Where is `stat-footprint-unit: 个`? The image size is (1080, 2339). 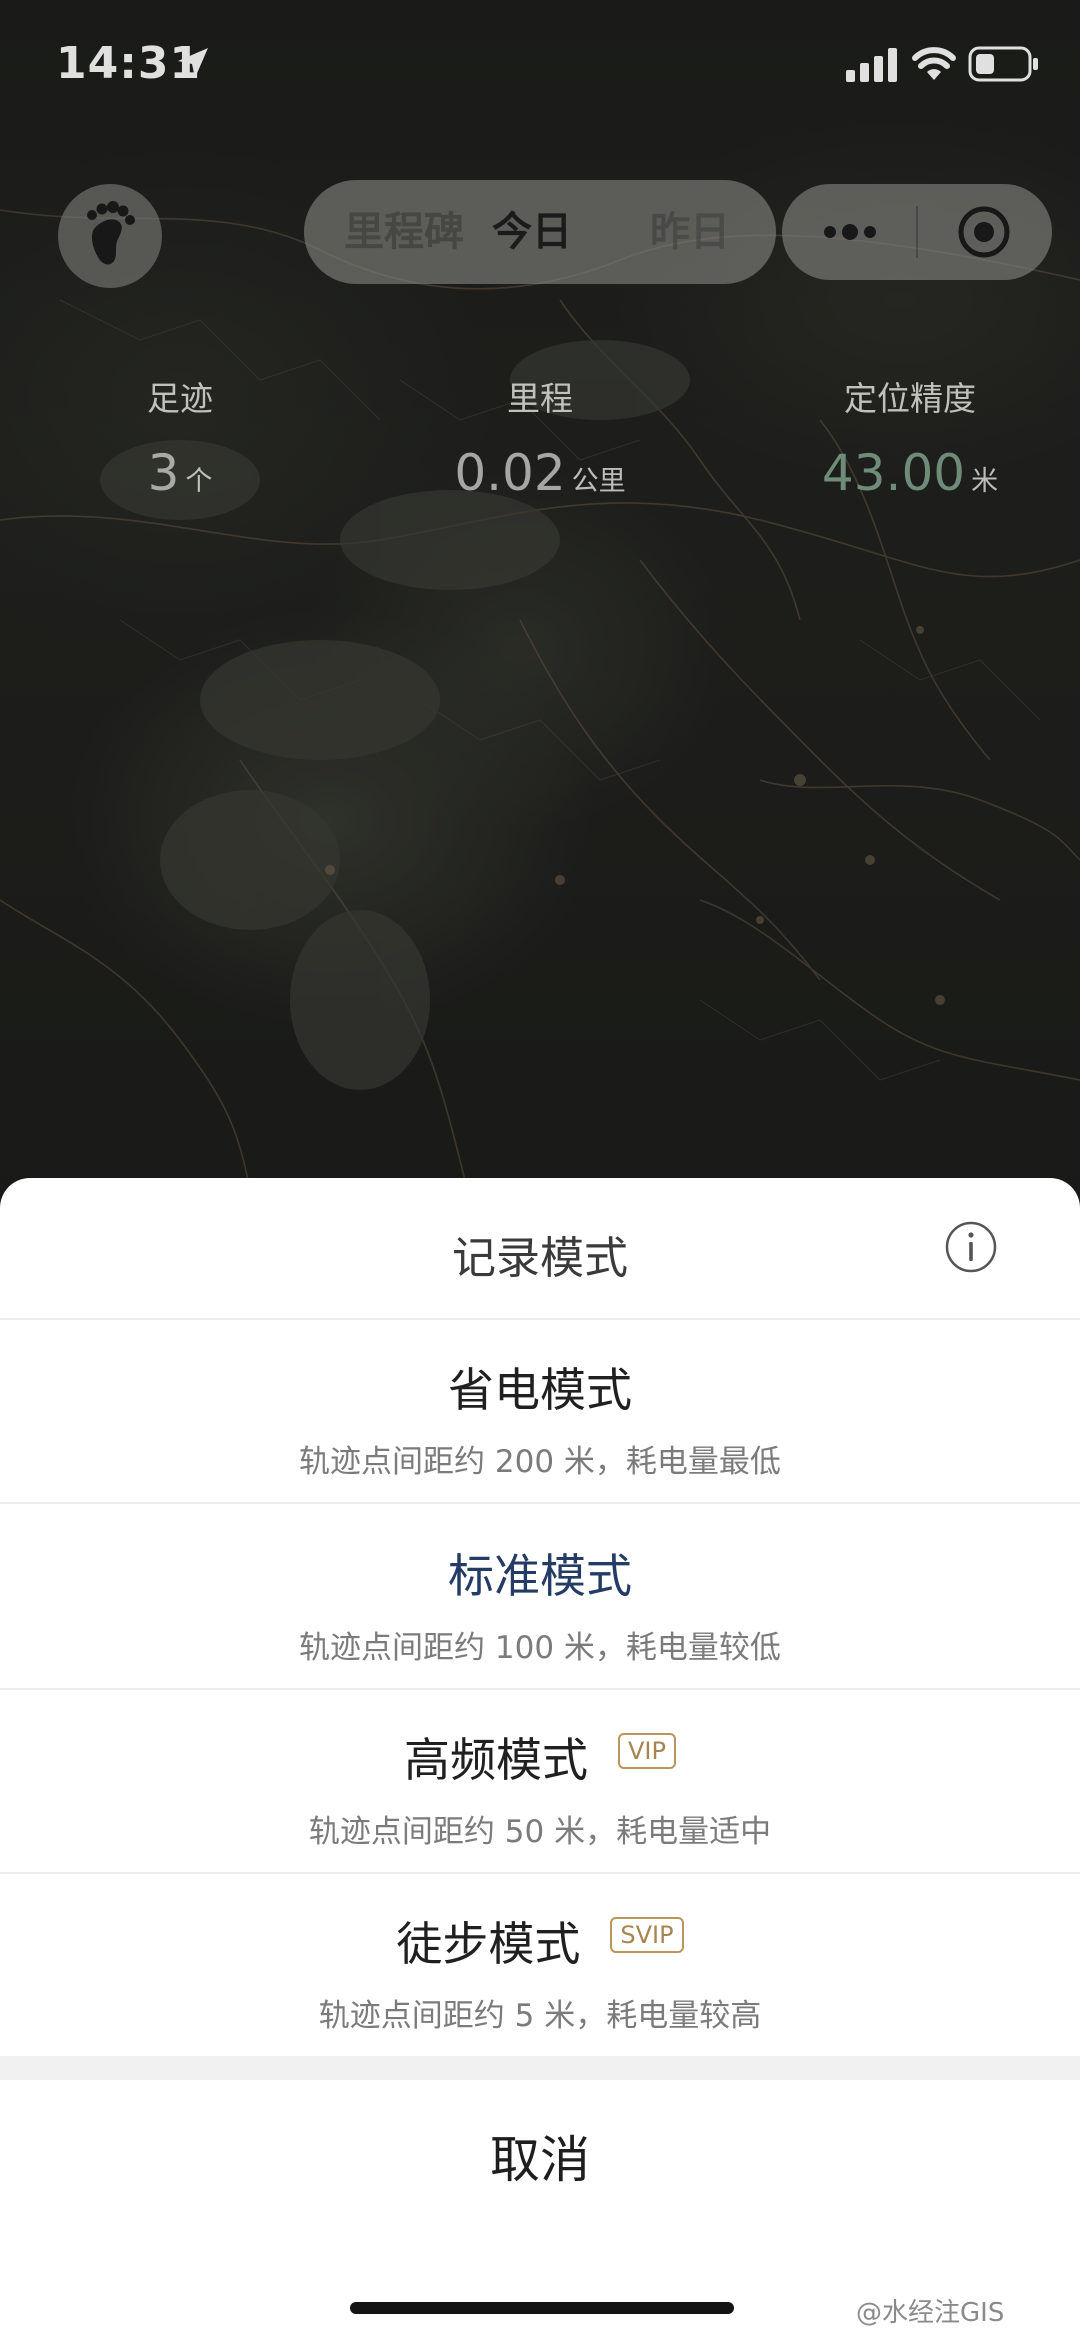
stat-footprint-unit: 个 is located at coordinates (199, 481).